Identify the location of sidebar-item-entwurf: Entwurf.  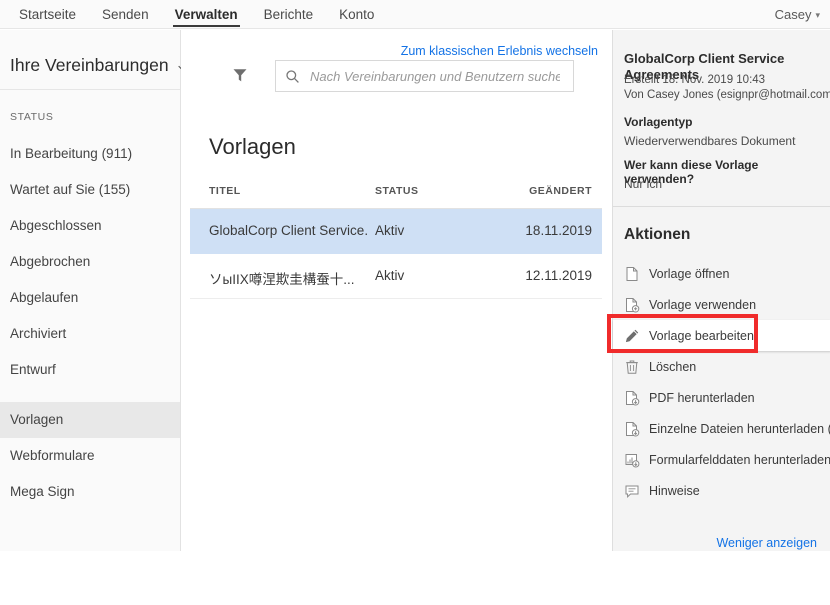
(90, 370).